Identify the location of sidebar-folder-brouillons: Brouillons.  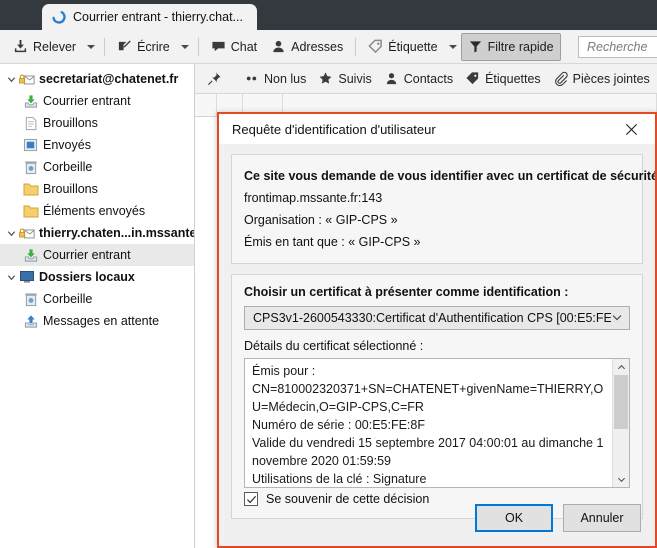
(97, 123).